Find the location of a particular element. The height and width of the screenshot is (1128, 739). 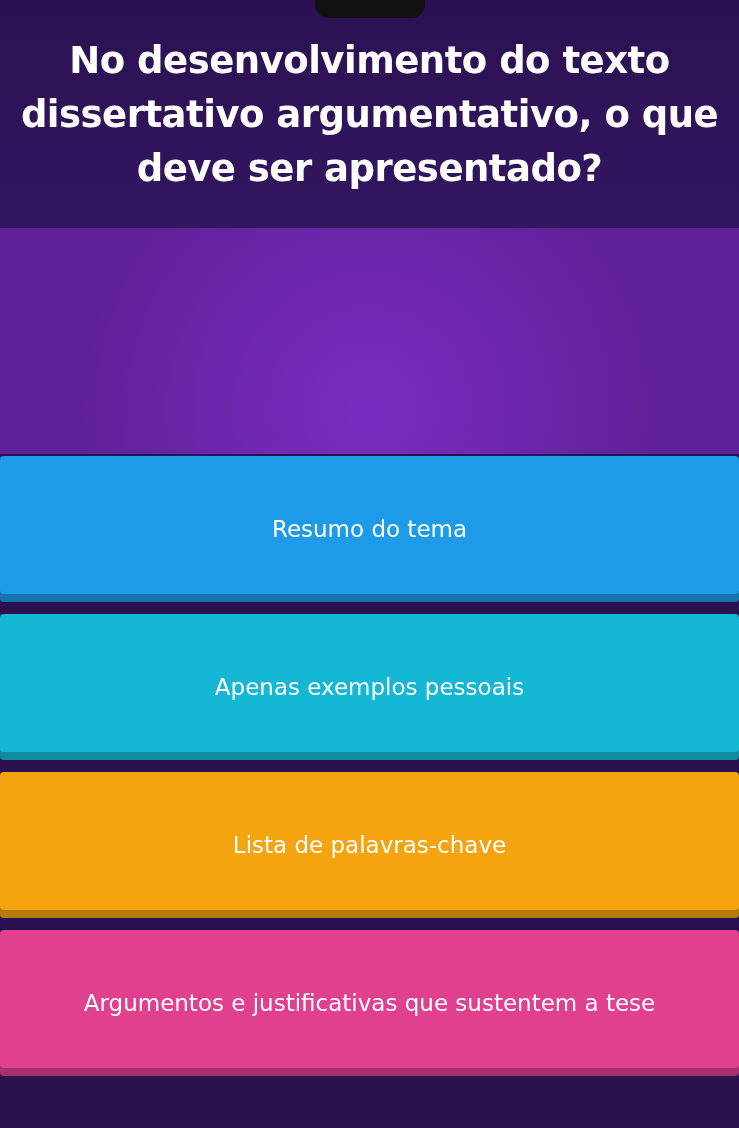

answer-option: Argumentos e justificativas que sustentem a tese is located at coordinates (369, 1003).